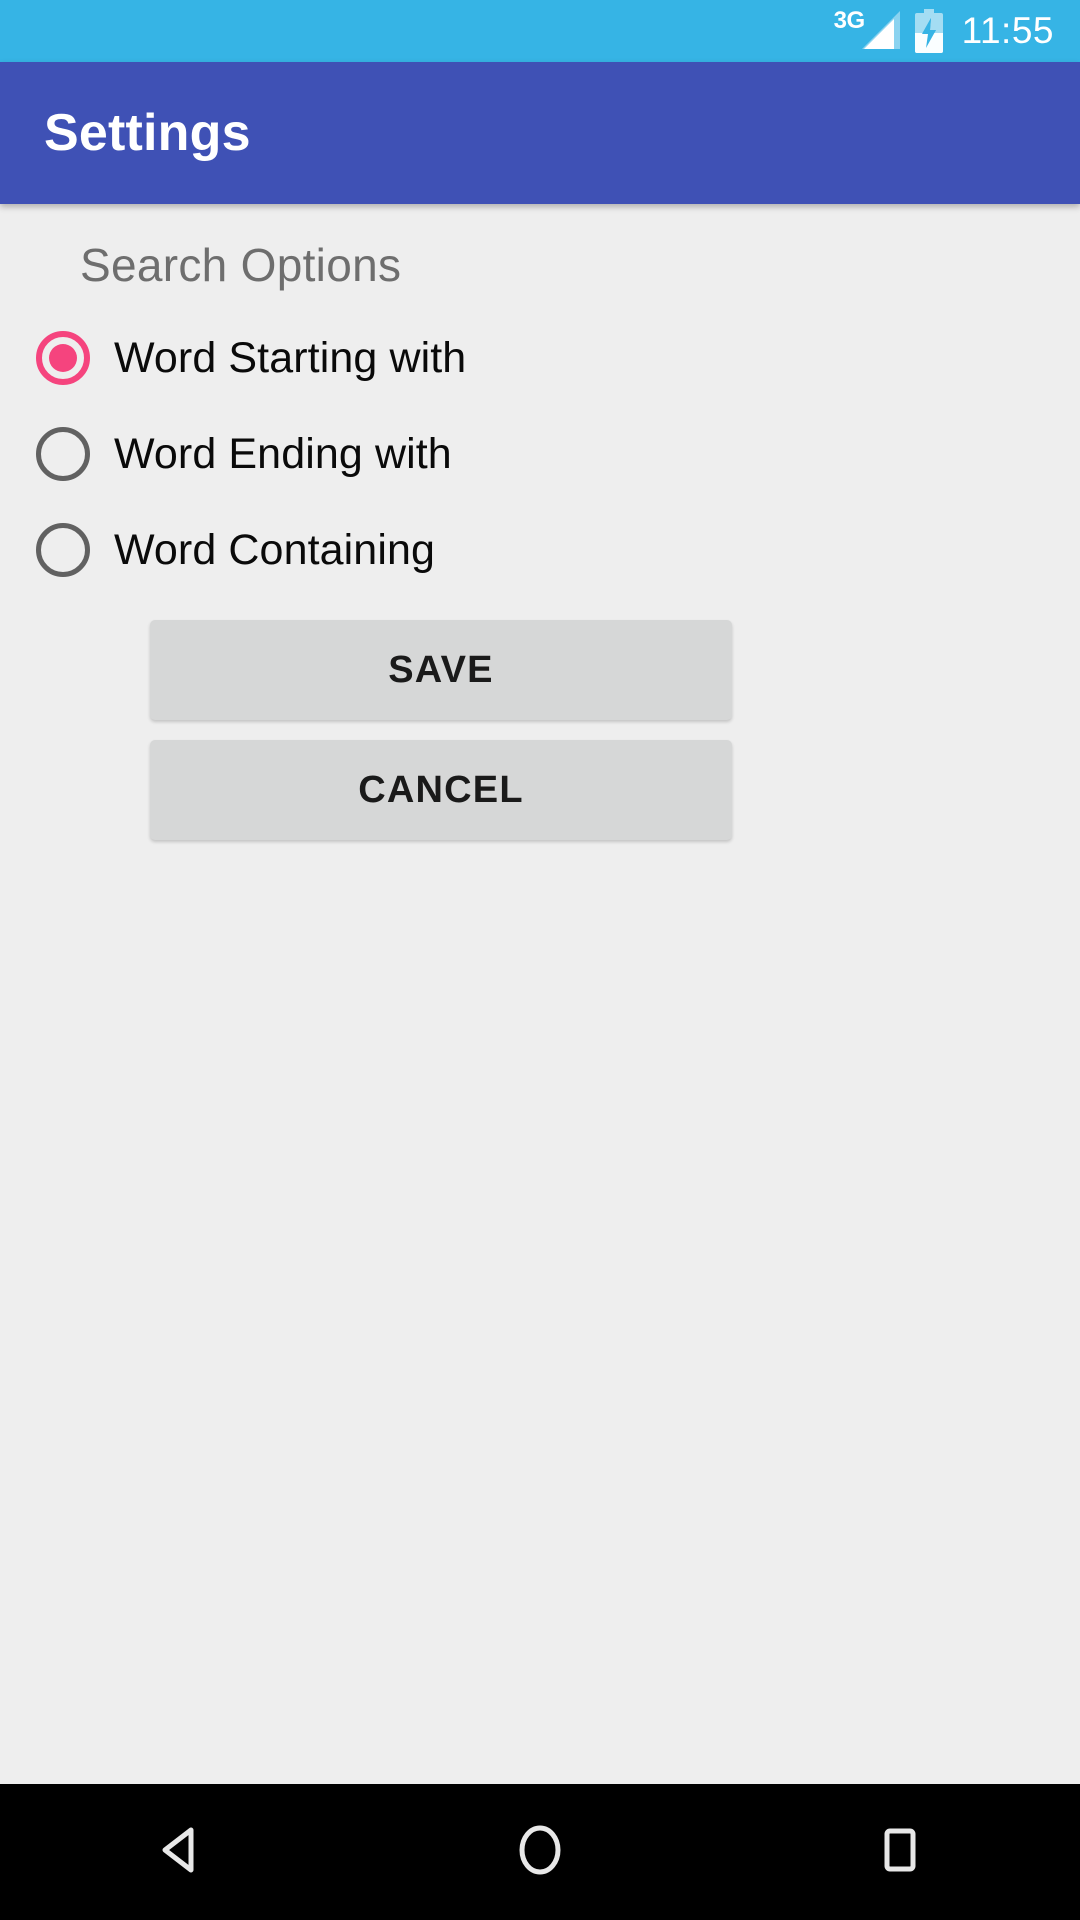 The height and width of the screenshot is (1920, 1080). What do you see at coordinates (1007, 30) in the screenshot?
I see `status-bar-clock: 11:55` at bounding box center [1007, 30].